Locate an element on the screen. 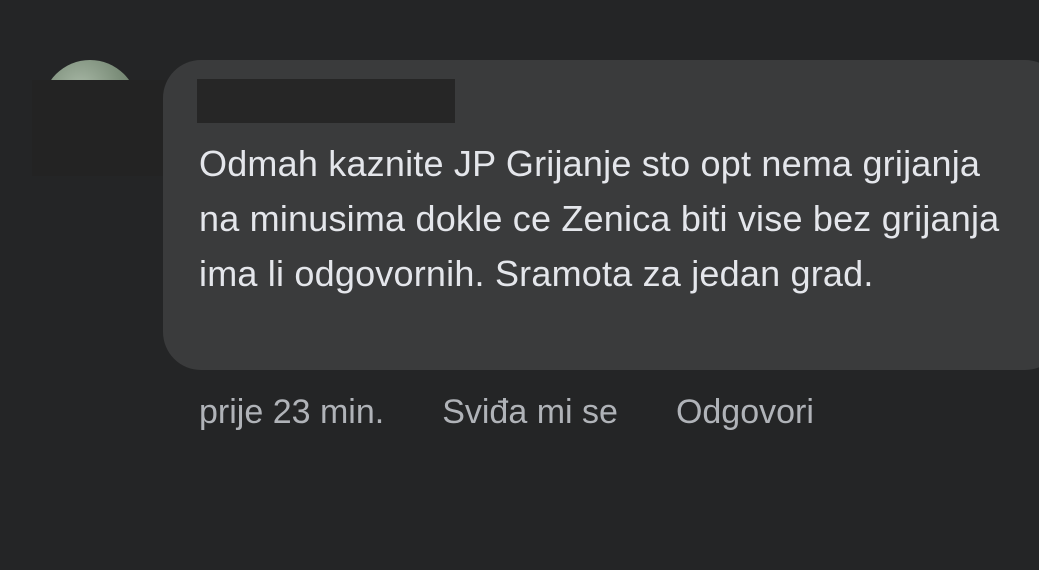 The width and height of the screenshot is (1039, 570). author-name-redaction is located at coordinates (326, 101).